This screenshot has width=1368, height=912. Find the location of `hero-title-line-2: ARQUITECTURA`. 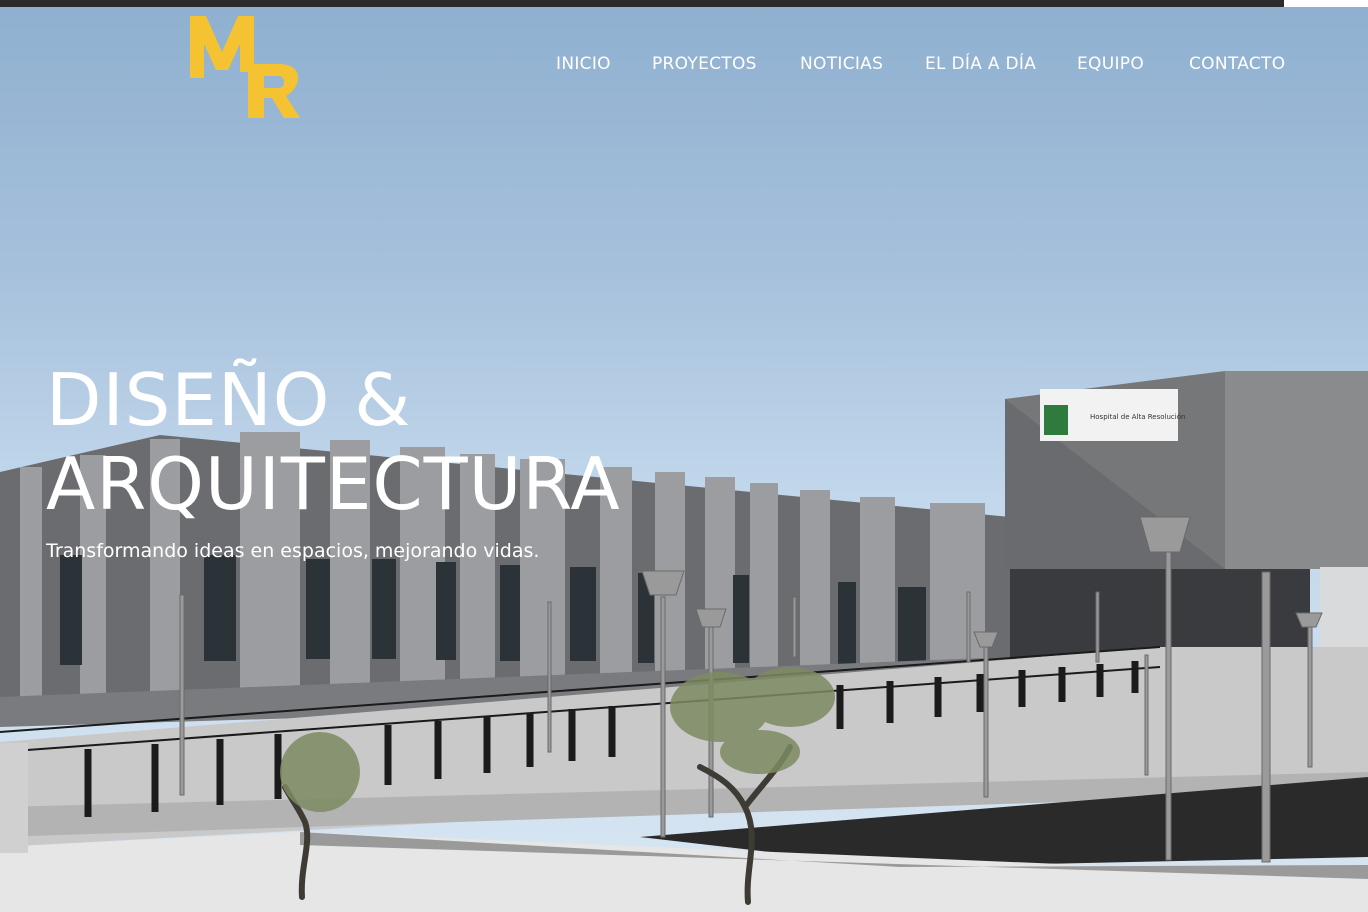

hero-title-line-2: ARQUITECTURA is located at coordinates (333, 484).